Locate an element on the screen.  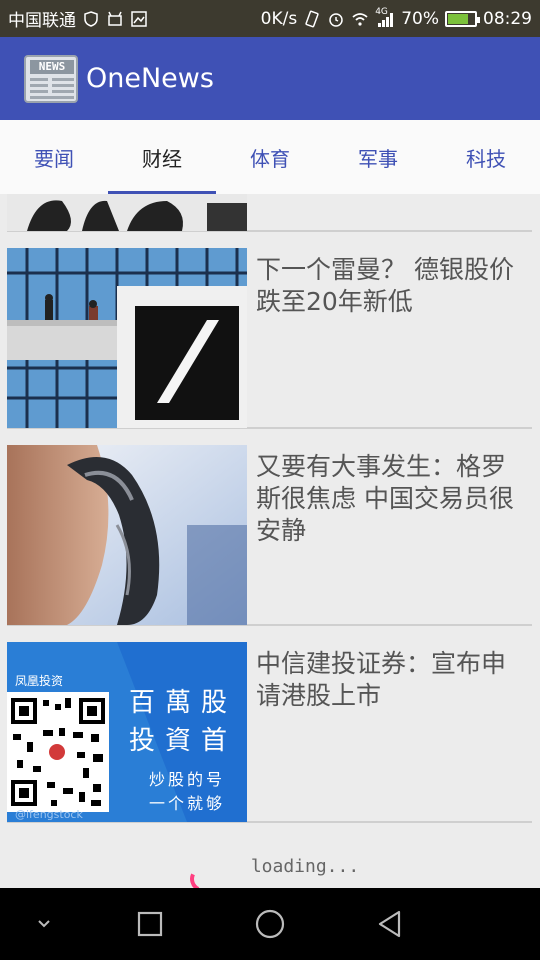
news-item is located at coordinates (269, 213).